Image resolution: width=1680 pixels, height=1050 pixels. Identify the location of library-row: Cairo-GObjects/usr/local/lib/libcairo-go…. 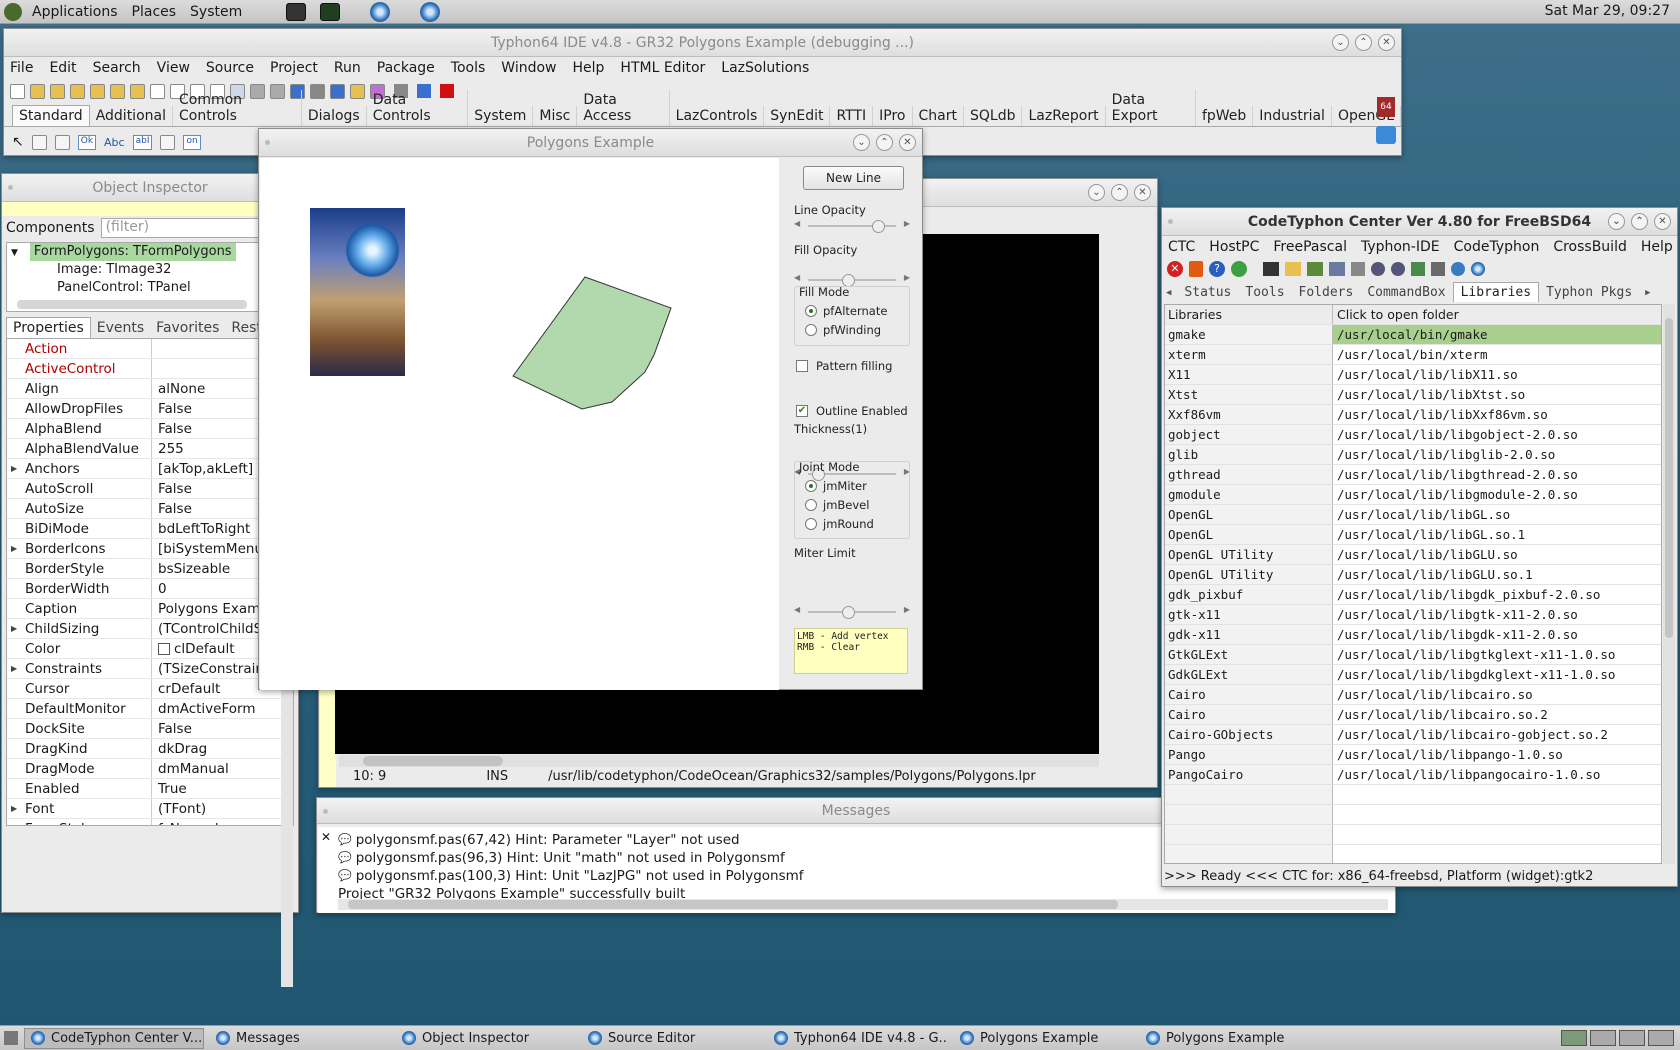
(1413, 735).